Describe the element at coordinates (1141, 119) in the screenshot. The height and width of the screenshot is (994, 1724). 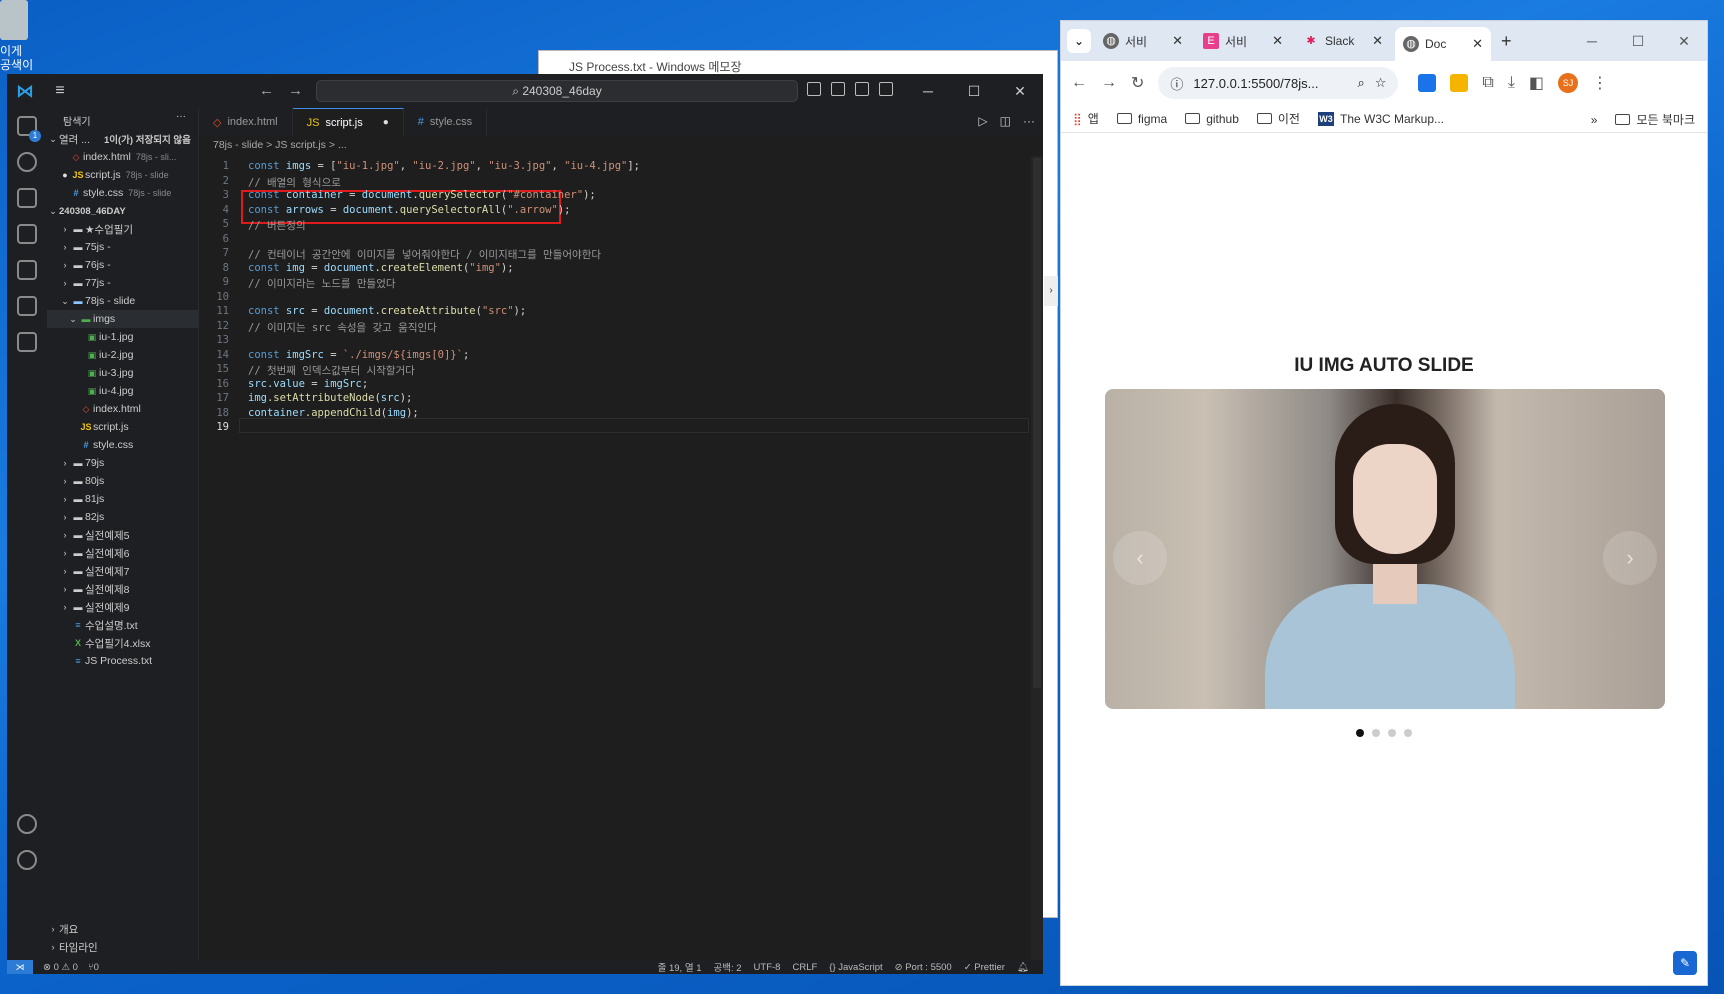
I see `bookmark-folder: figma` at that location.